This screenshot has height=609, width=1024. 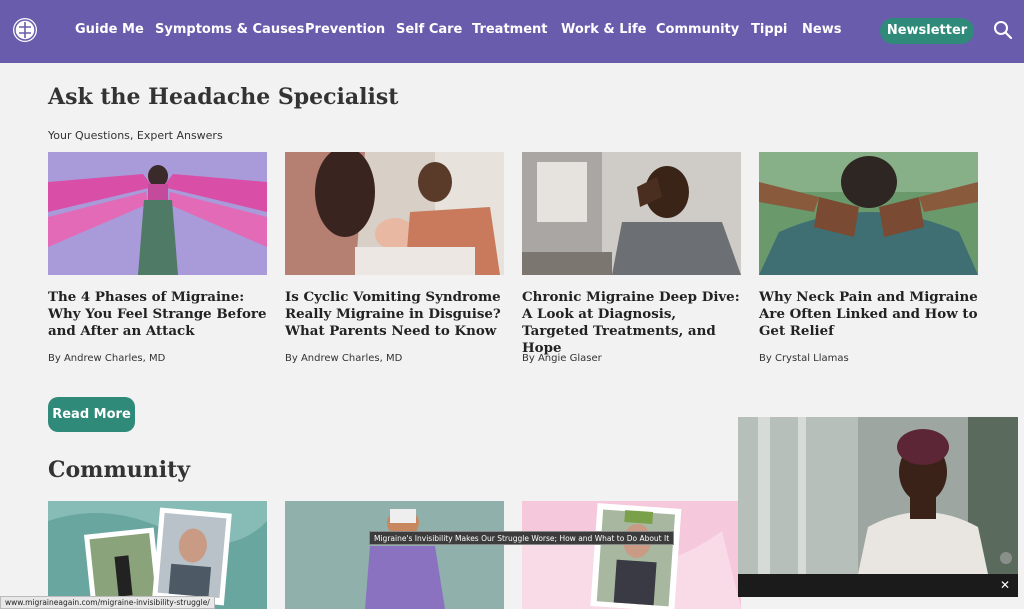 I want to click on close-icon: ✕, so click(x=1005, y=585).